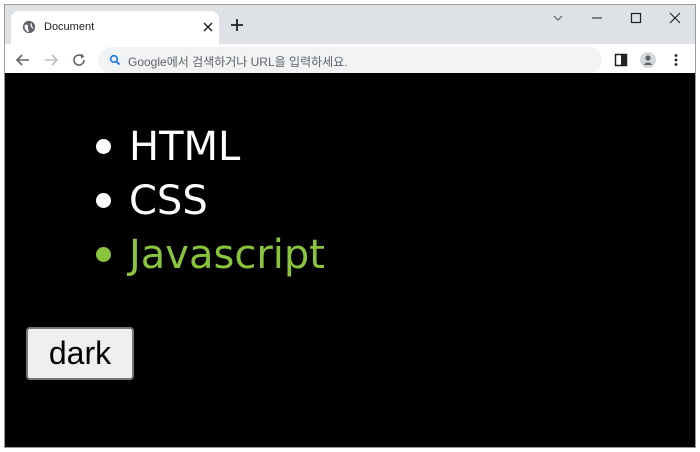 Image resolution: width=700 pixels, height=452 pixels. What do you see at coordinates (103, 200) in the screenshot?
I see `bullet-css` at bounding box center [103, 200].